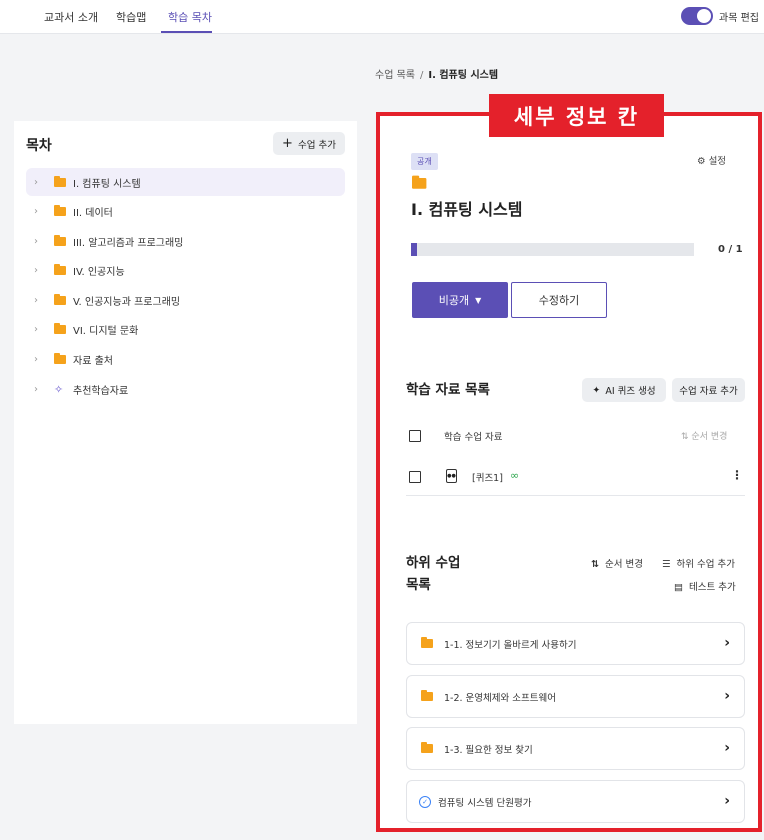  I want to click on sublessons-title: 하위 수업 목록, so click(433, 574).